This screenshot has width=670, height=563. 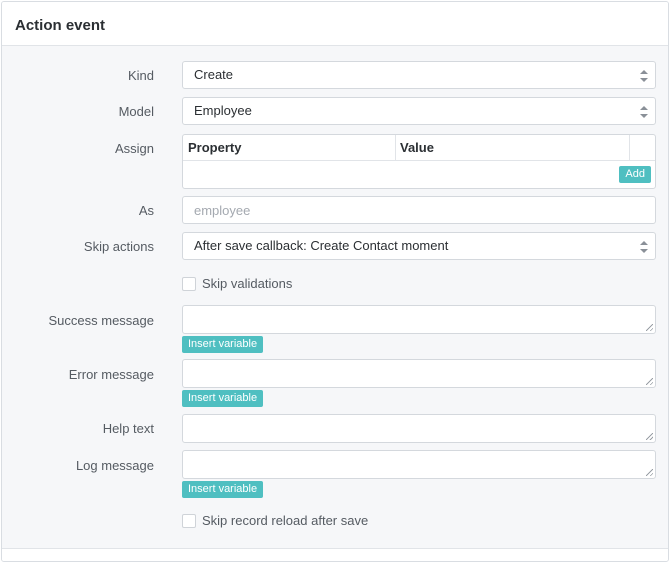 What do you see at coordinates (285, 520) in the screenshot?
I see `skip-record-reload-label: Skip record reload after save` at bounding box center [285, 520].